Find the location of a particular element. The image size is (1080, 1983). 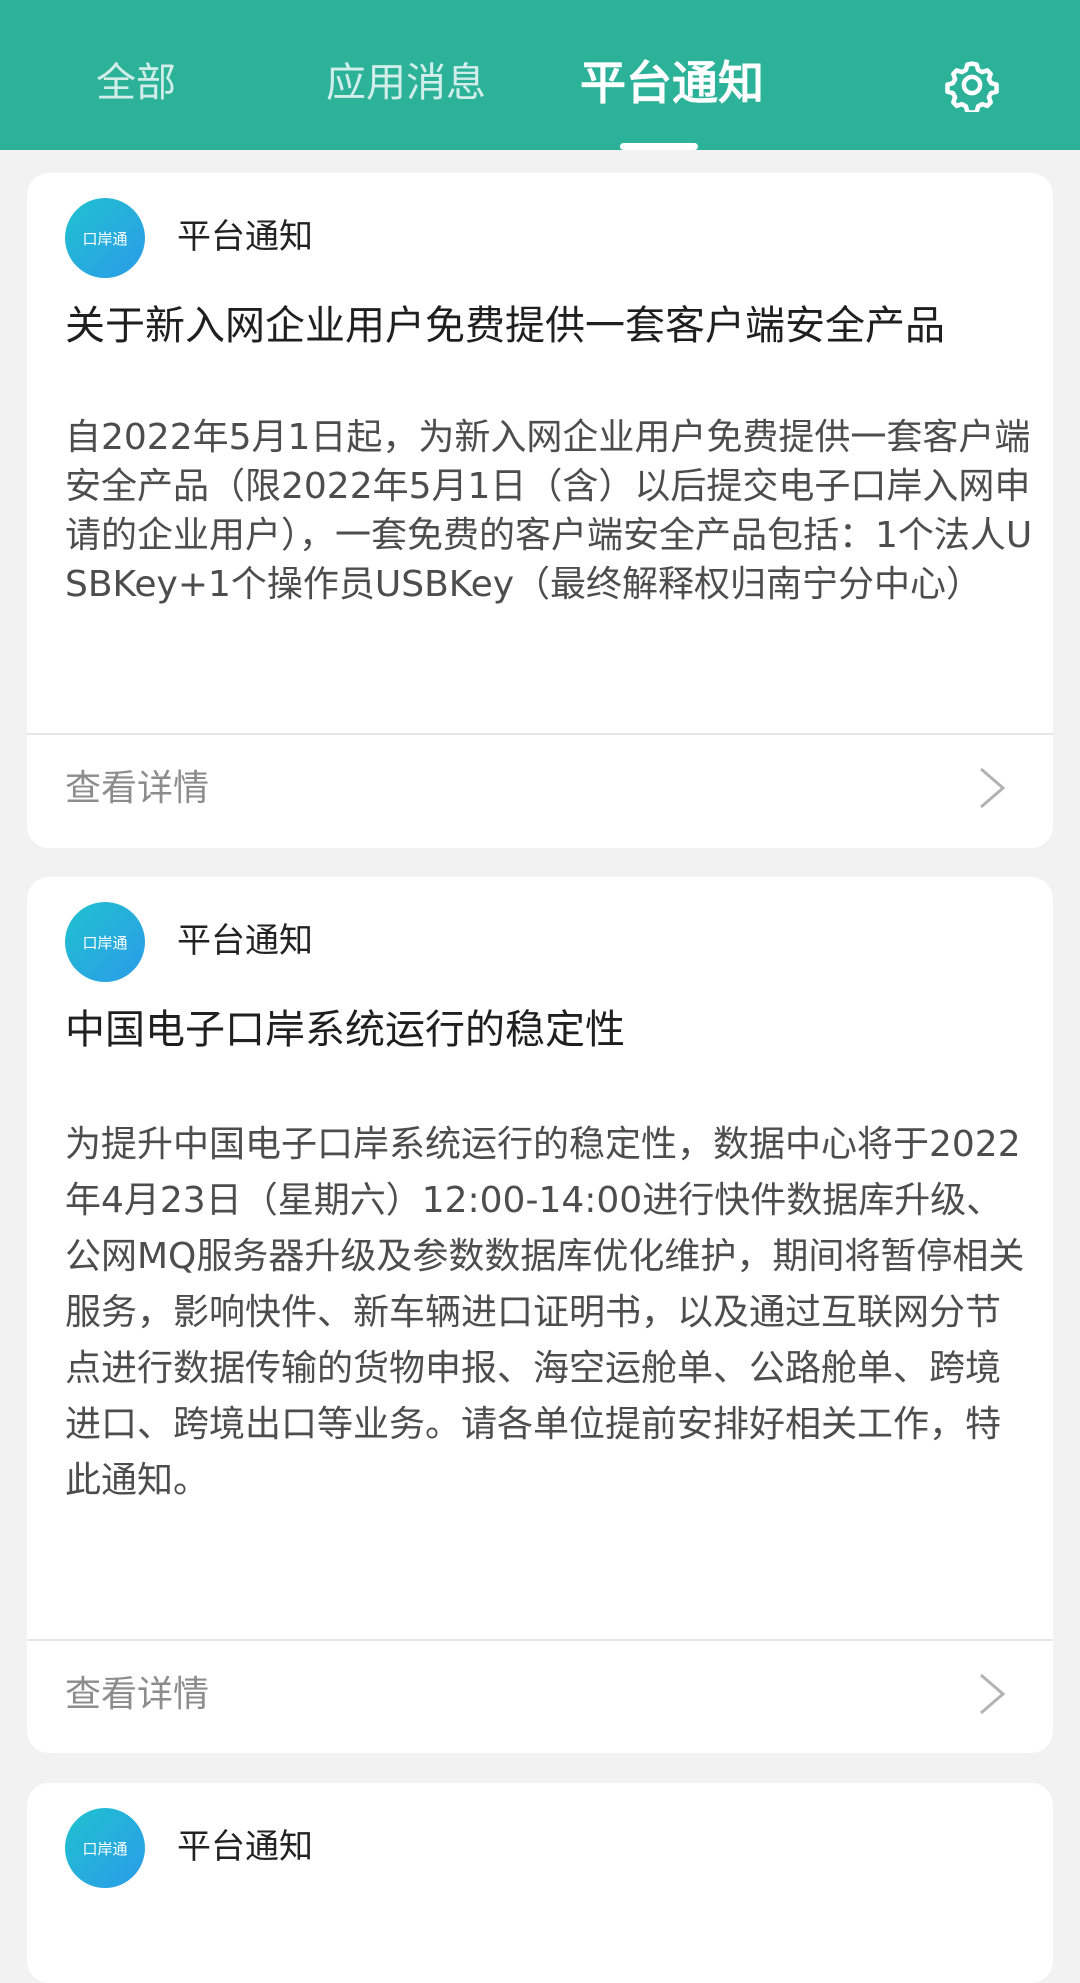

tab-all: 全部 is located at coordinates (136, 83).